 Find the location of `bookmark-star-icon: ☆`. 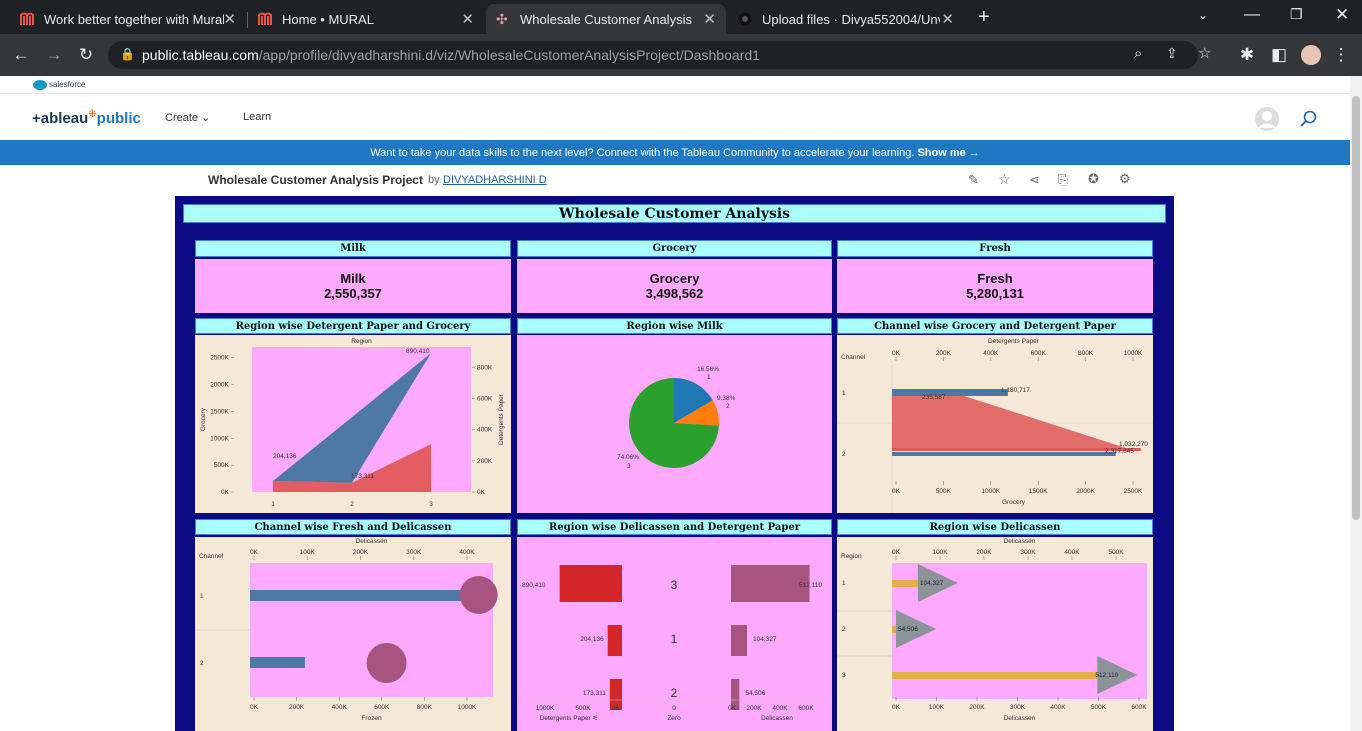

bookmark-star-icon: ☆ is located at coordinates (1204, 53).